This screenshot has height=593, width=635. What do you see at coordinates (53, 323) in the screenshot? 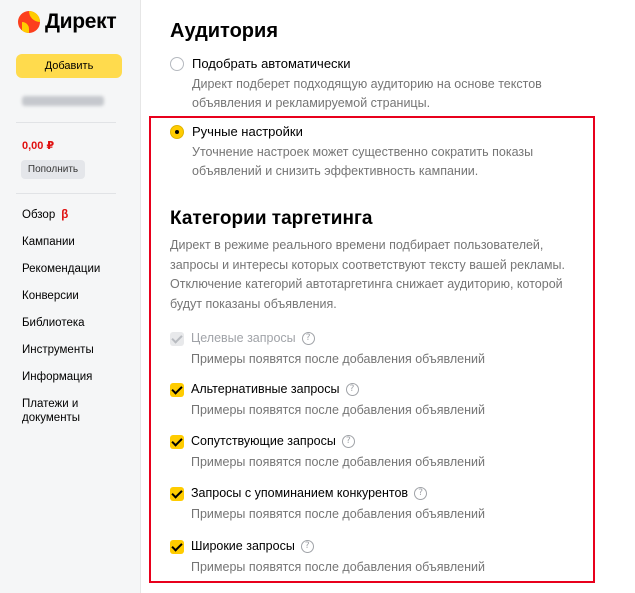
I see `sidebar-item-label: Библиотека` at bounding box center [53, 323].